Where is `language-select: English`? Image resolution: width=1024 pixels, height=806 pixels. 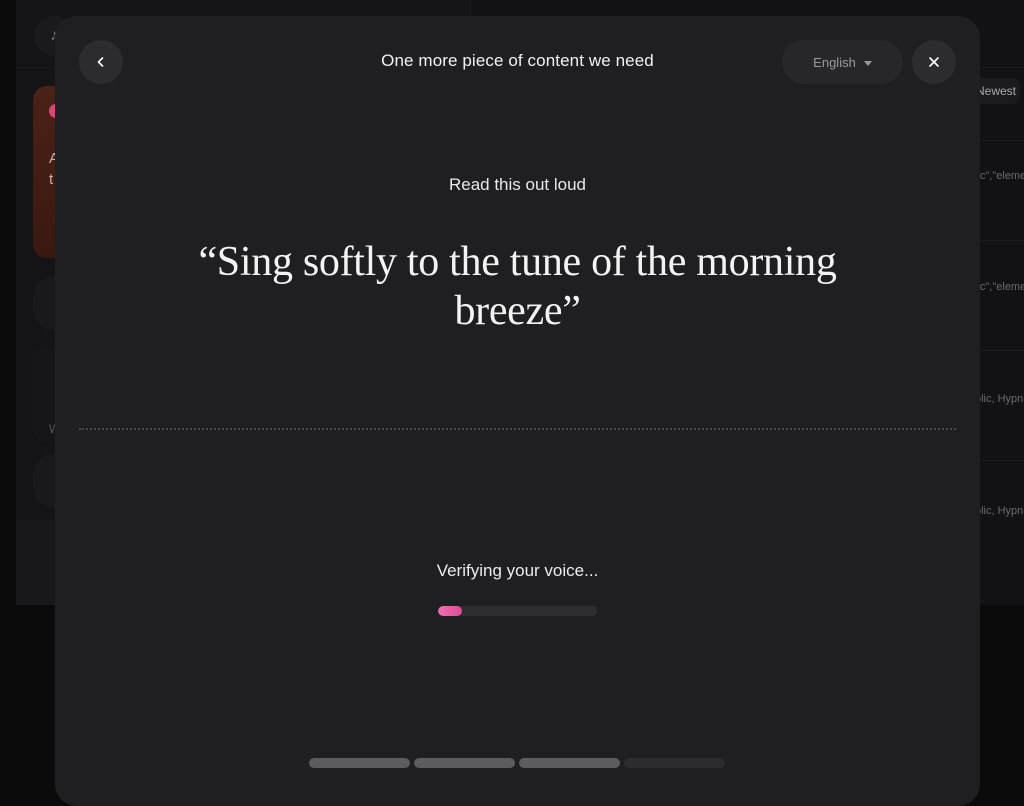 language-select: English is located at coordinates (842, 62).